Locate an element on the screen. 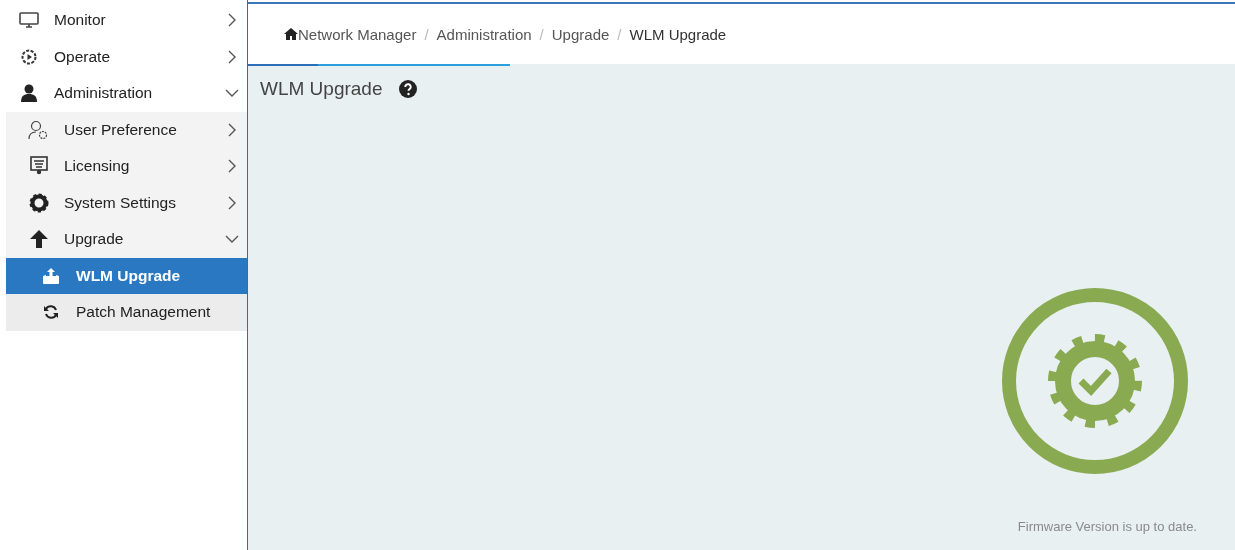  refresh-icon is located at coordinates (51, 312).